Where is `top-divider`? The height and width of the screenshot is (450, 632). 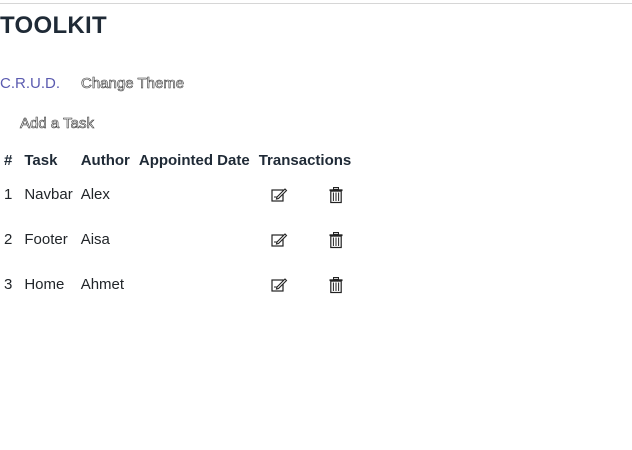
top-divider is located at coordinates (316, 3).